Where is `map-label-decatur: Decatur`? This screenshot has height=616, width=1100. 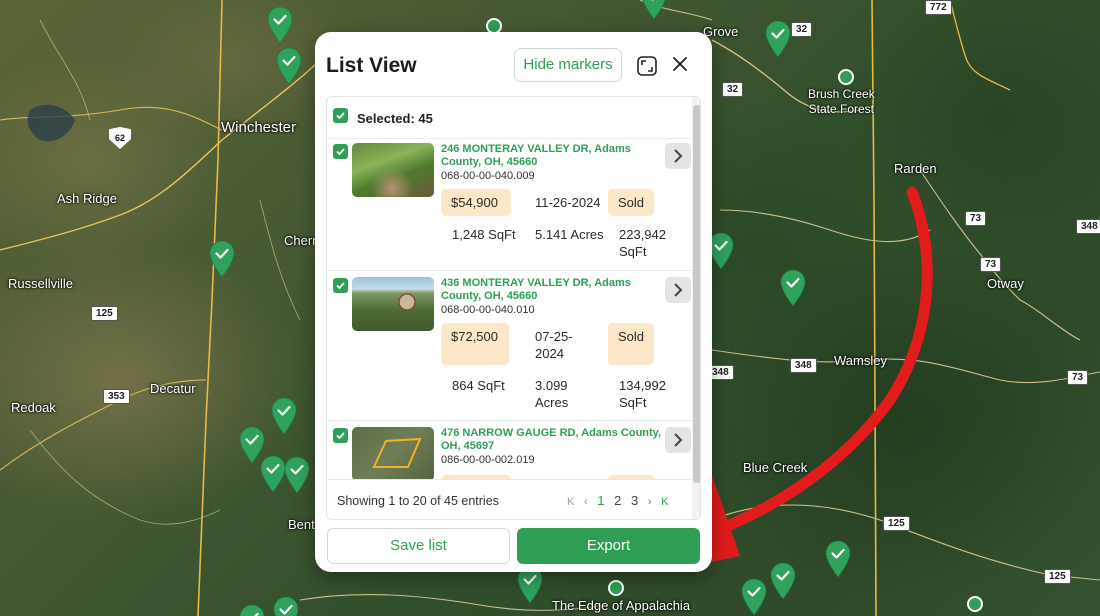
map-label-decatur: Decatur is located at coordinates (173, 388).